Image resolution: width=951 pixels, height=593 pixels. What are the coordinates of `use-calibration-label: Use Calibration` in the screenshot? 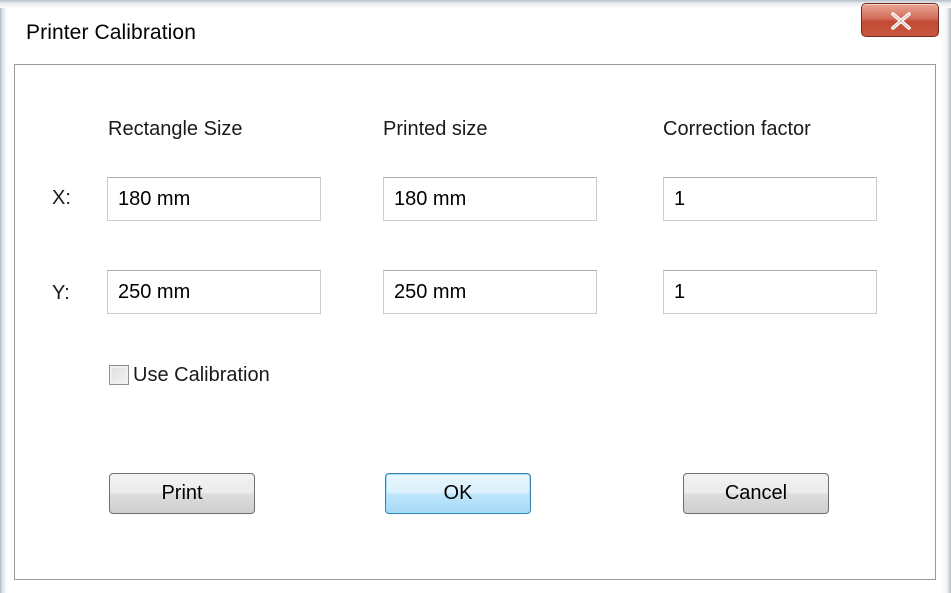 It's located at (201, 374).